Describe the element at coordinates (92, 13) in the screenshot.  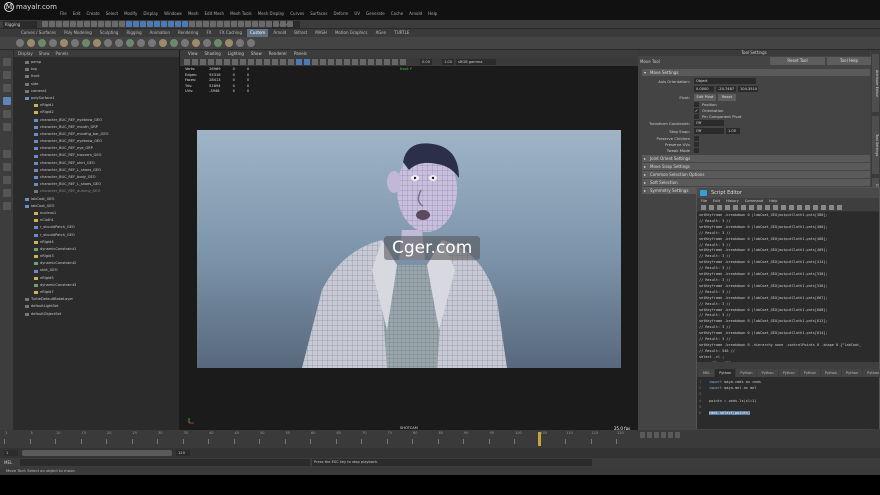
I see `menu-2: Create` at that location.